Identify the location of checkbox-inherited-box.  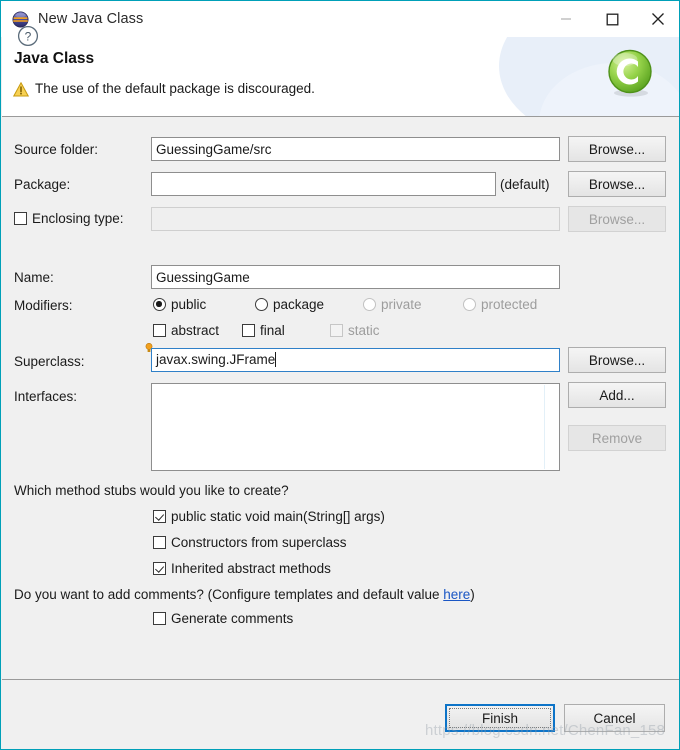
(159, 568).